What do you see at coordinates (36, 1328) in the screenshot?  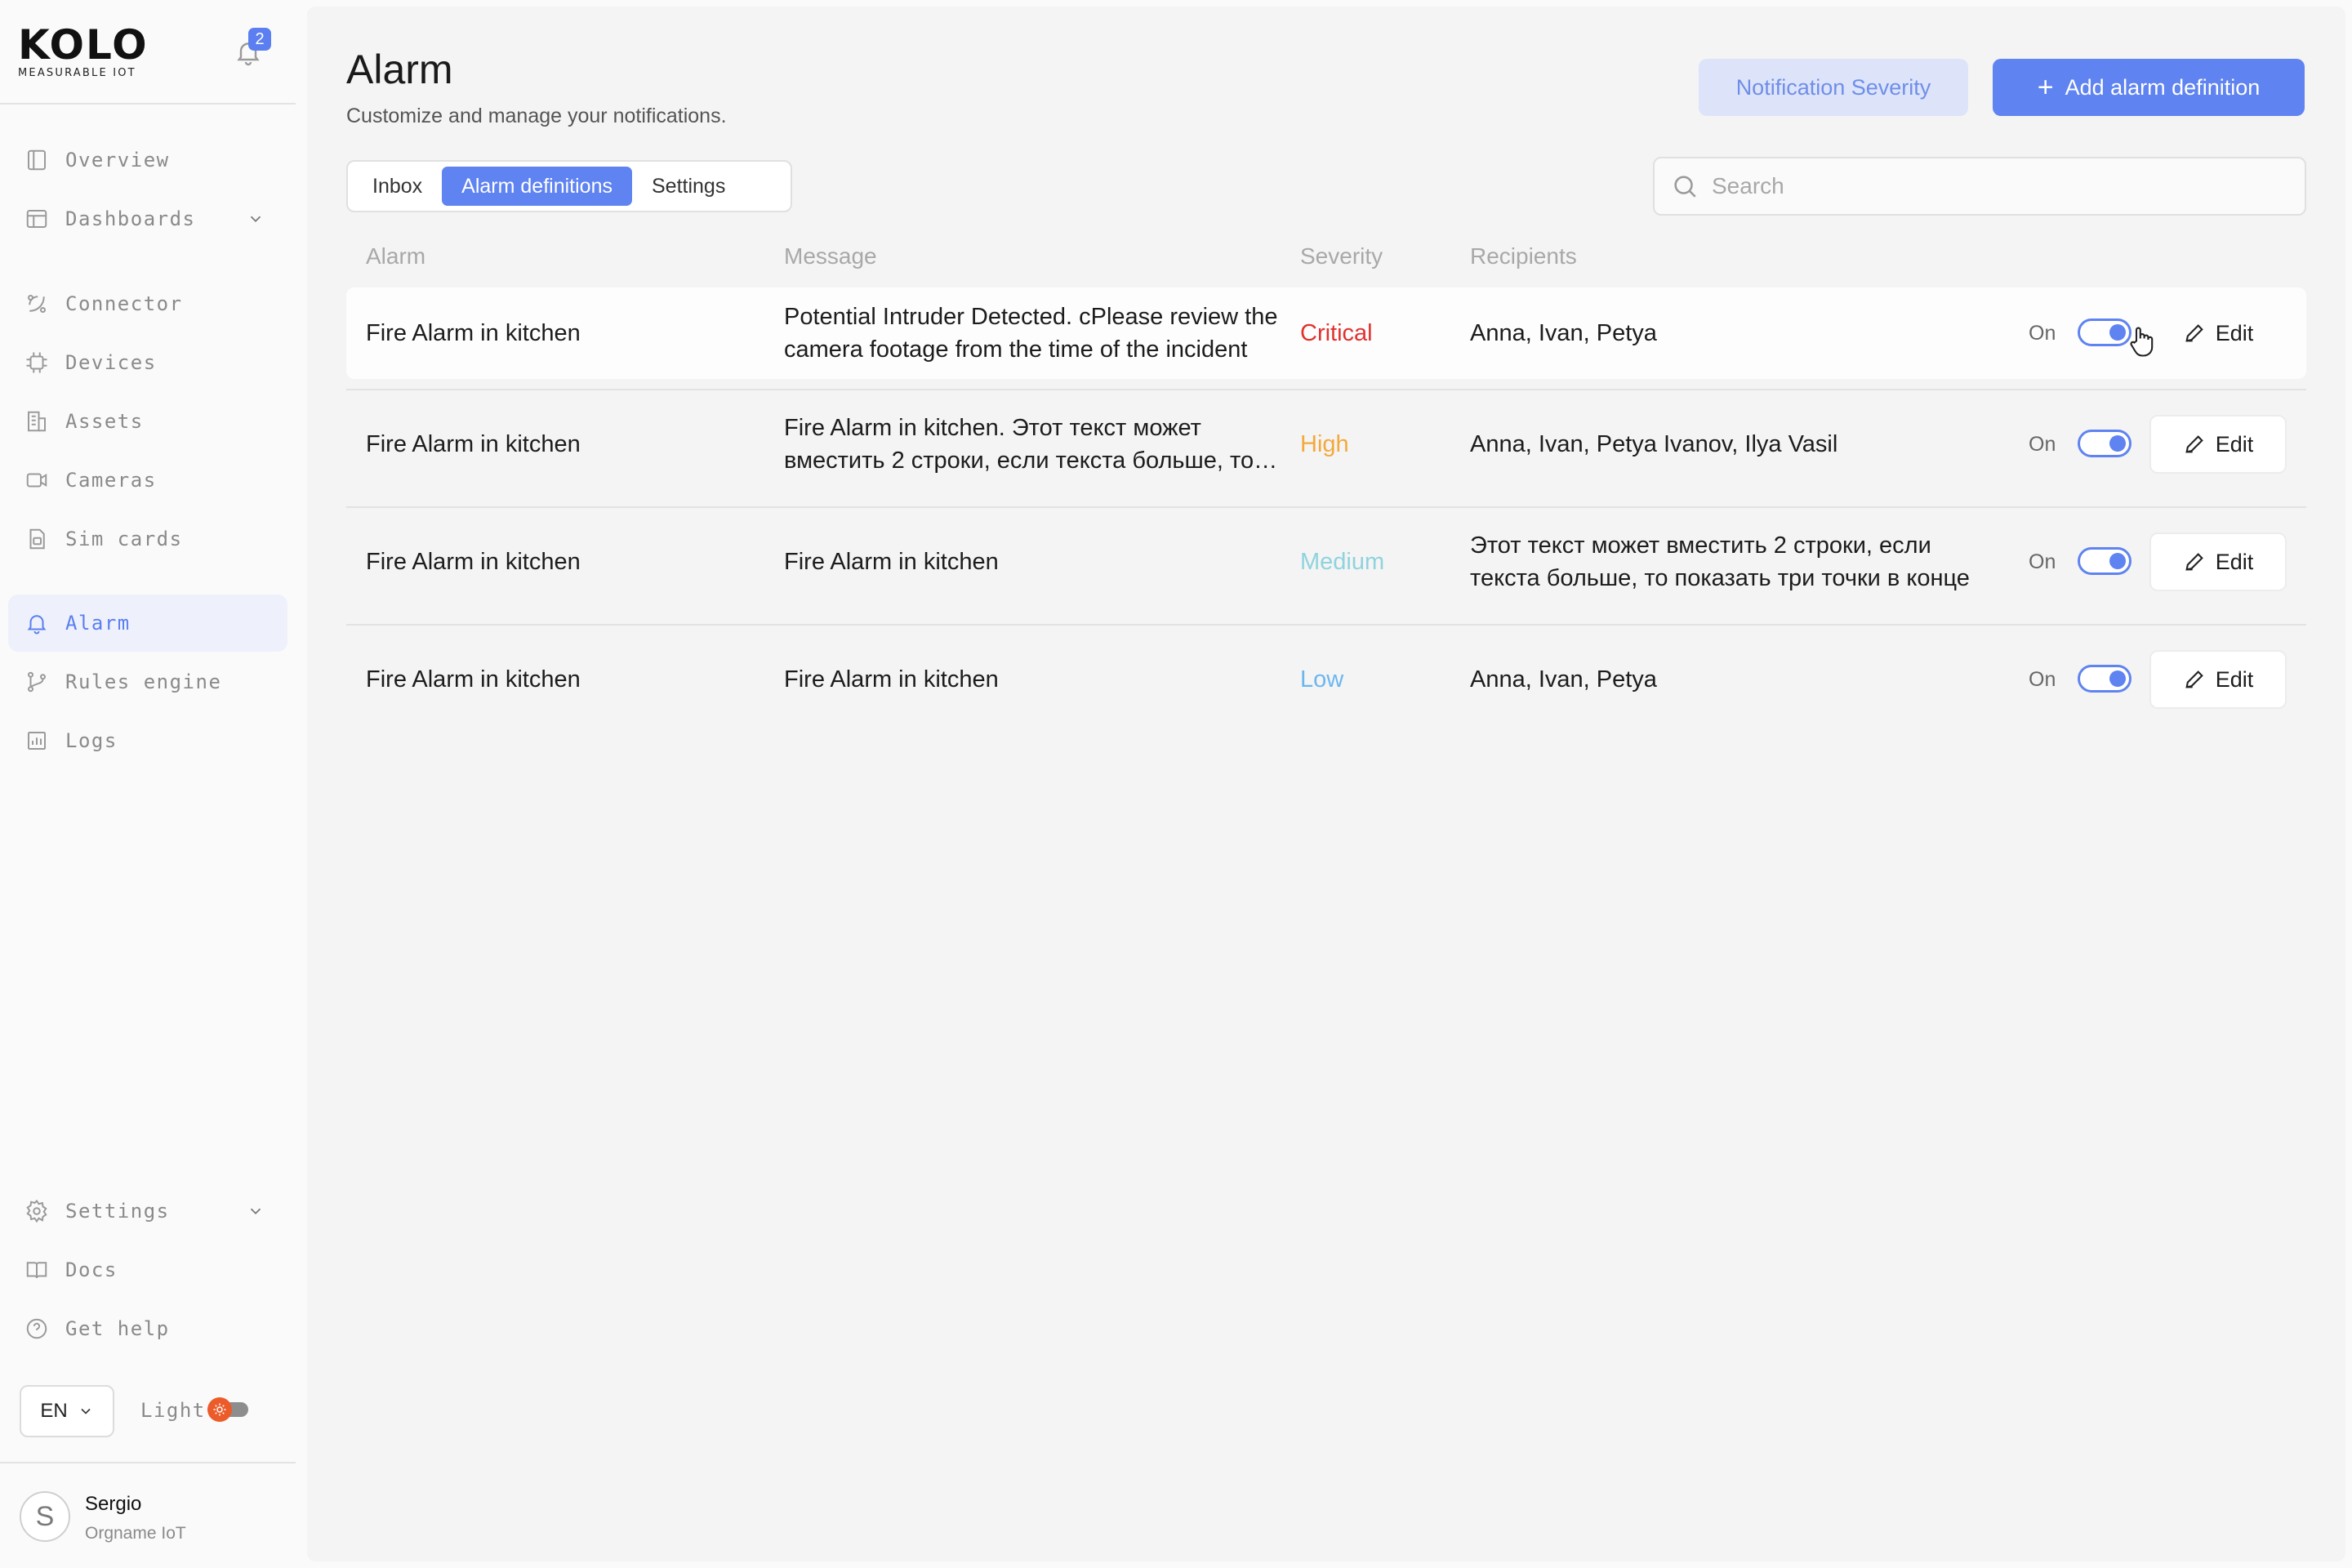 I see `help-icon` at bounding box center [36, 1328].